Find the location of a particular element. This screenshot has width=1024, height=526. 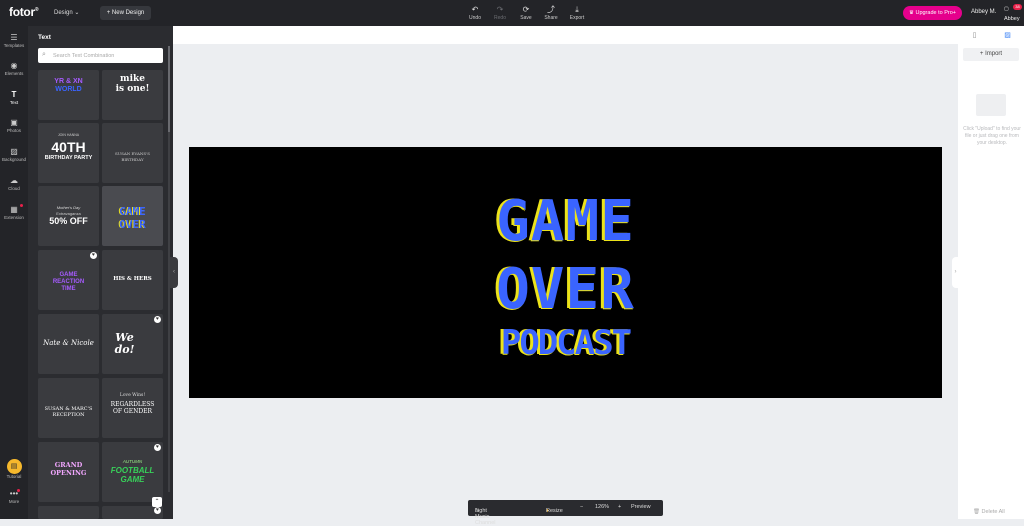

avatar-image-icon: ▢ is located at coordinates (1006, 9).